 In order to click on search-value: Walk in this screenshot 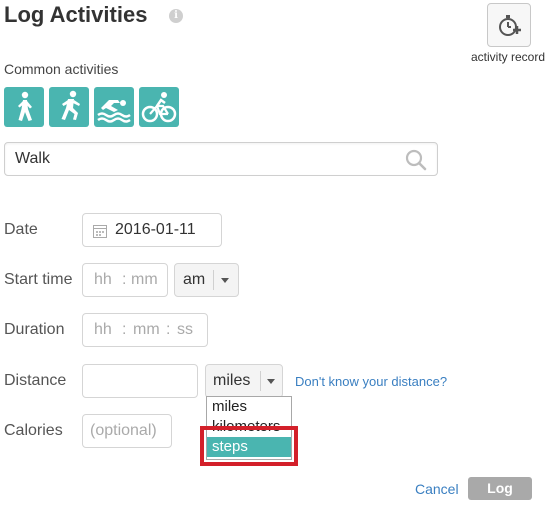, I will do `click(32, 158)`.